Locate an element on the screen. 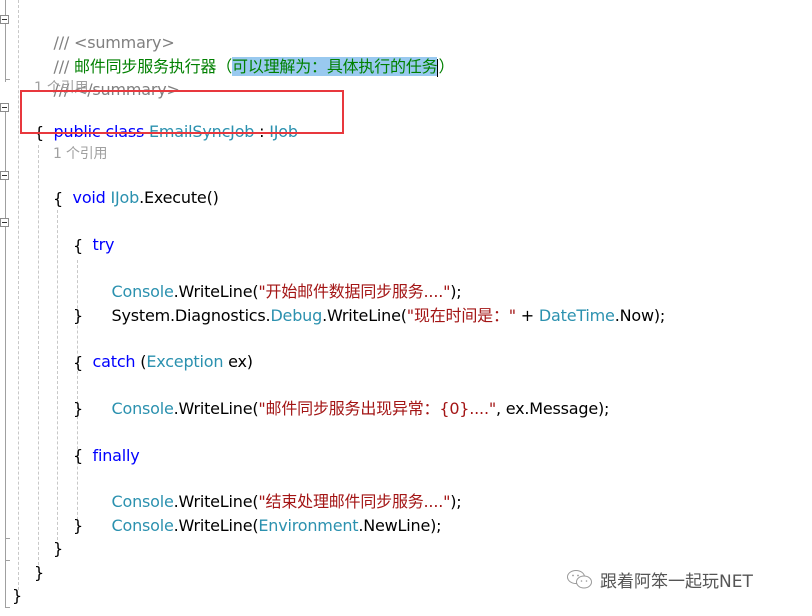  class-name: Debug is located at coordinates (296, 315).